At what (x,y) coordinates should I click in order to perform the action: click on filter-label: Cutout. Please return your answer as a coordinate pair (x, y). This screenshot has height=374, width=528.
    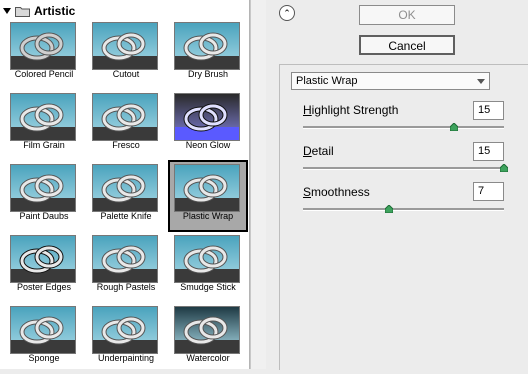
    Looking at the image, I should click on (126, 74).